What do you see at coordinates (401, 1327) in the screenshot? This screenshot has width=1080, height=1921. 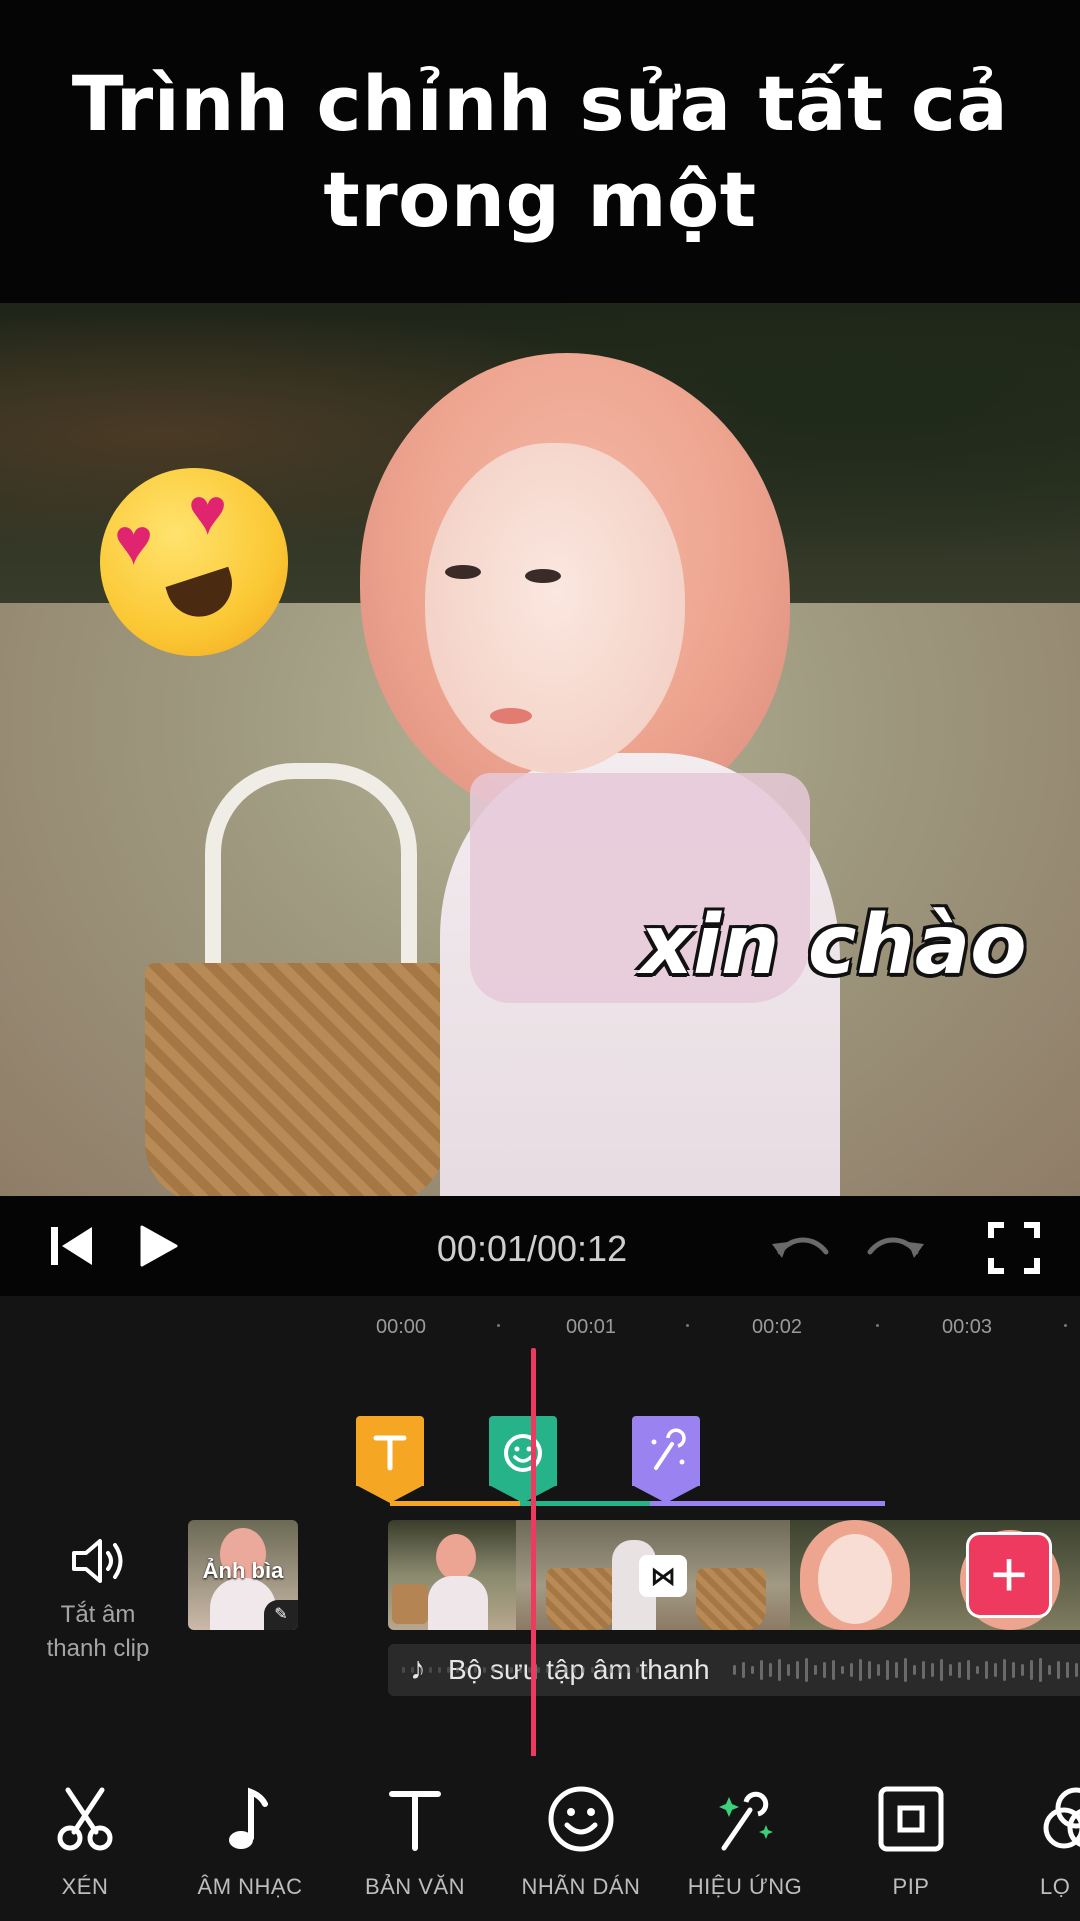 I see `ruler-tick-label: 00:00` at bounding box center [401, 1327].